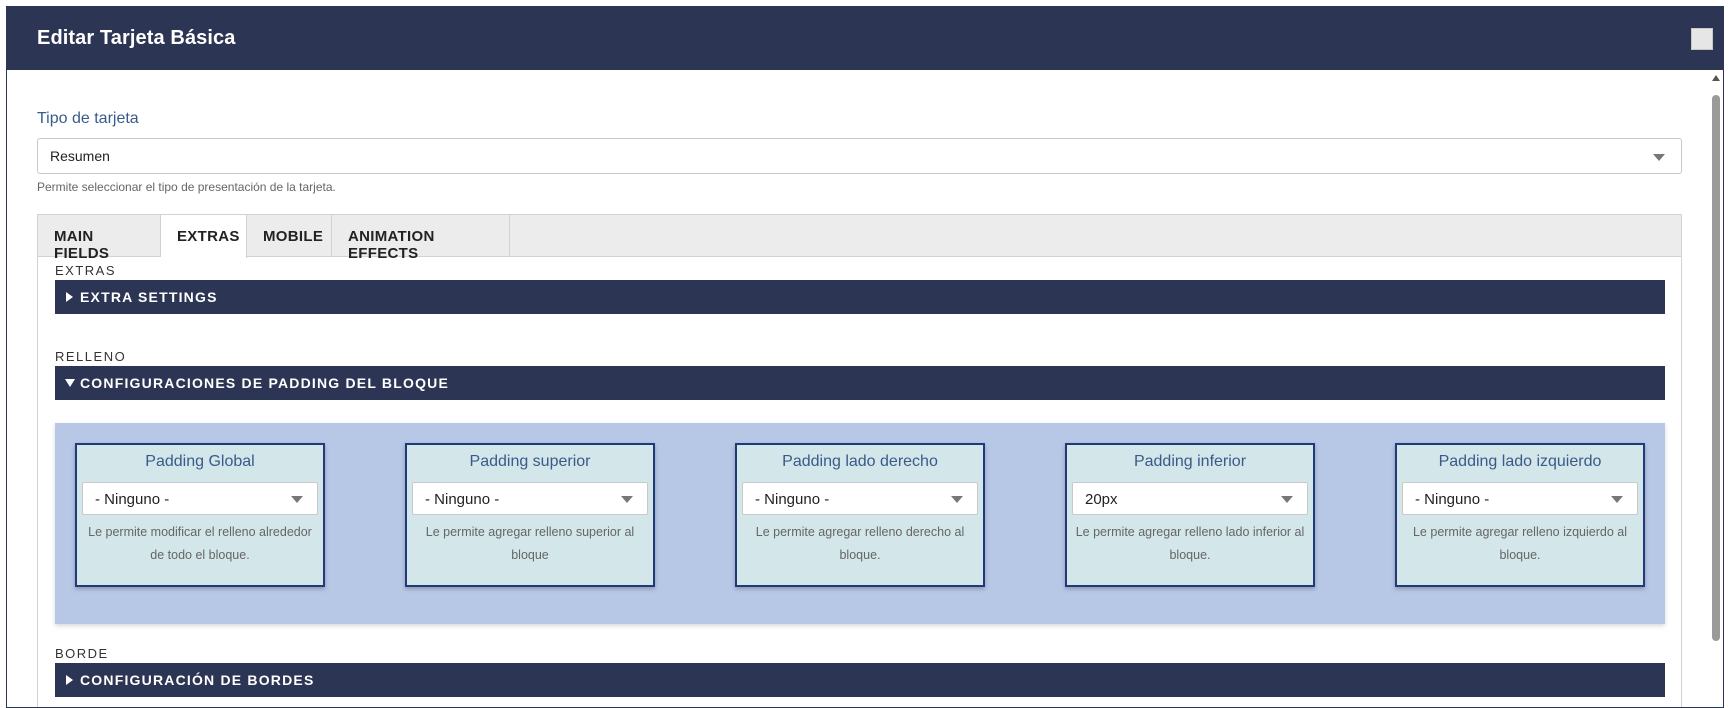 The image size is (1730, 708). Describe the element at coordinates (86, 270) in the screenshot. I see `extras-section-label: EXTRAS` at that location.